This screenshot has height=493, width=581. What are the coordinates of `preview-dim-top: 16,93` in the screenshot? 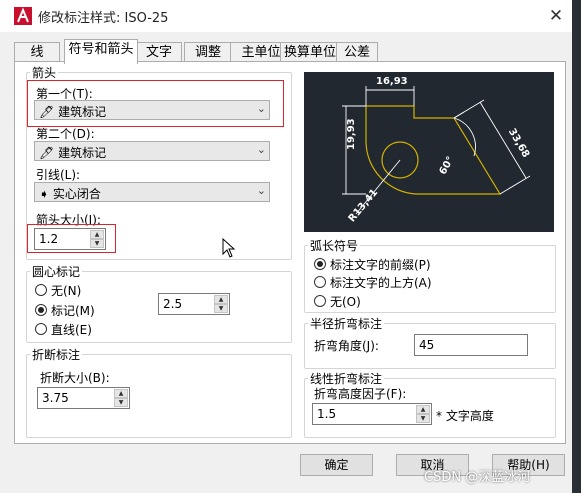 It's located at (392, 81).